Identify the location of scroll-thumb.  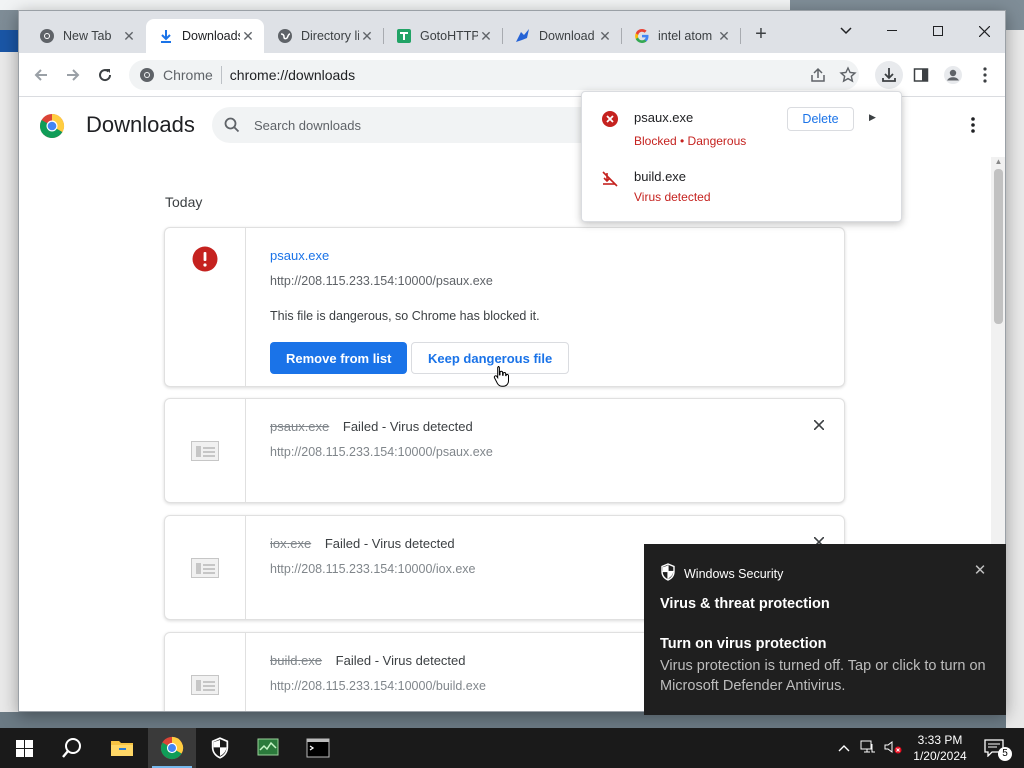
(998, 246).